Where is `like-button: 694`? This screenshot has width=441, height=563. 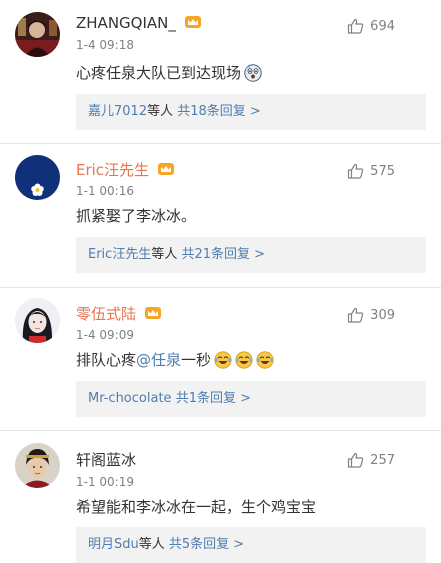 like-button: 694 is located at coordinates (371, 26).